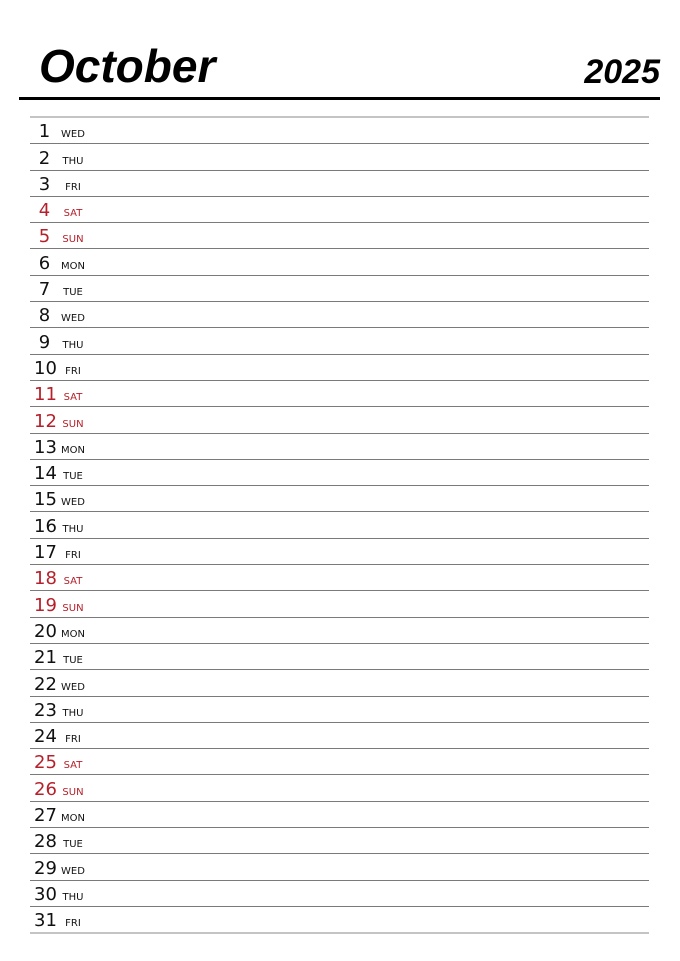 The width and height of the screenshot is (680, 961). Describe the element at coordinates (339, 921) in the screenshot. I see `day-row: 31 FRI` at that location.